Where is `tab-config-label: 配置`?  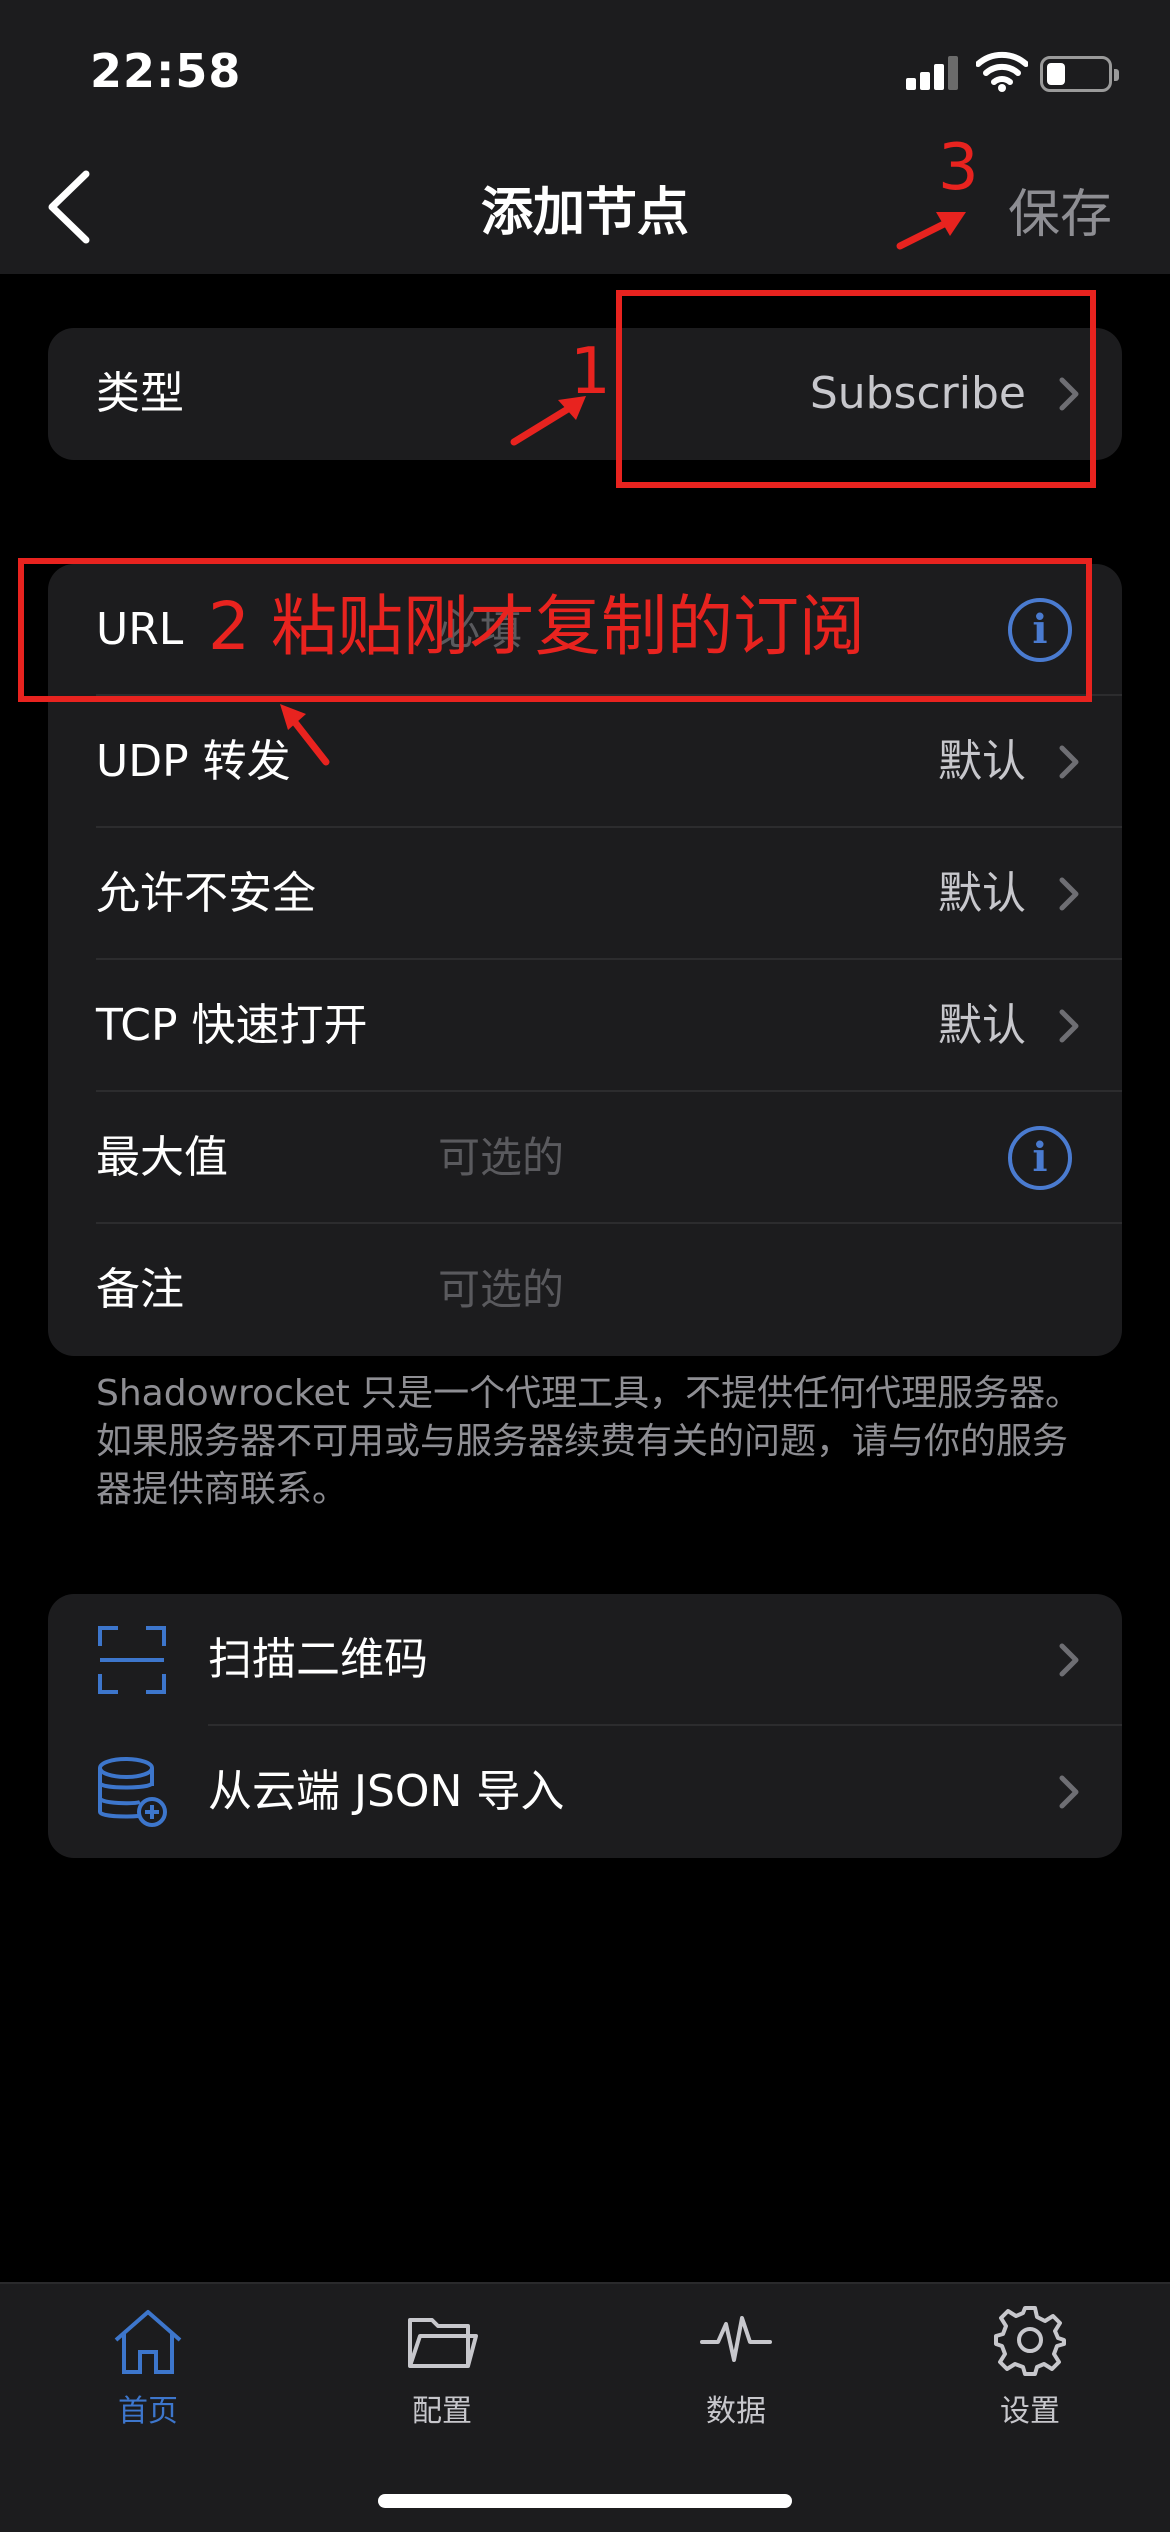
tab-config-label: 配置 is located at coordinates (442, 2411).